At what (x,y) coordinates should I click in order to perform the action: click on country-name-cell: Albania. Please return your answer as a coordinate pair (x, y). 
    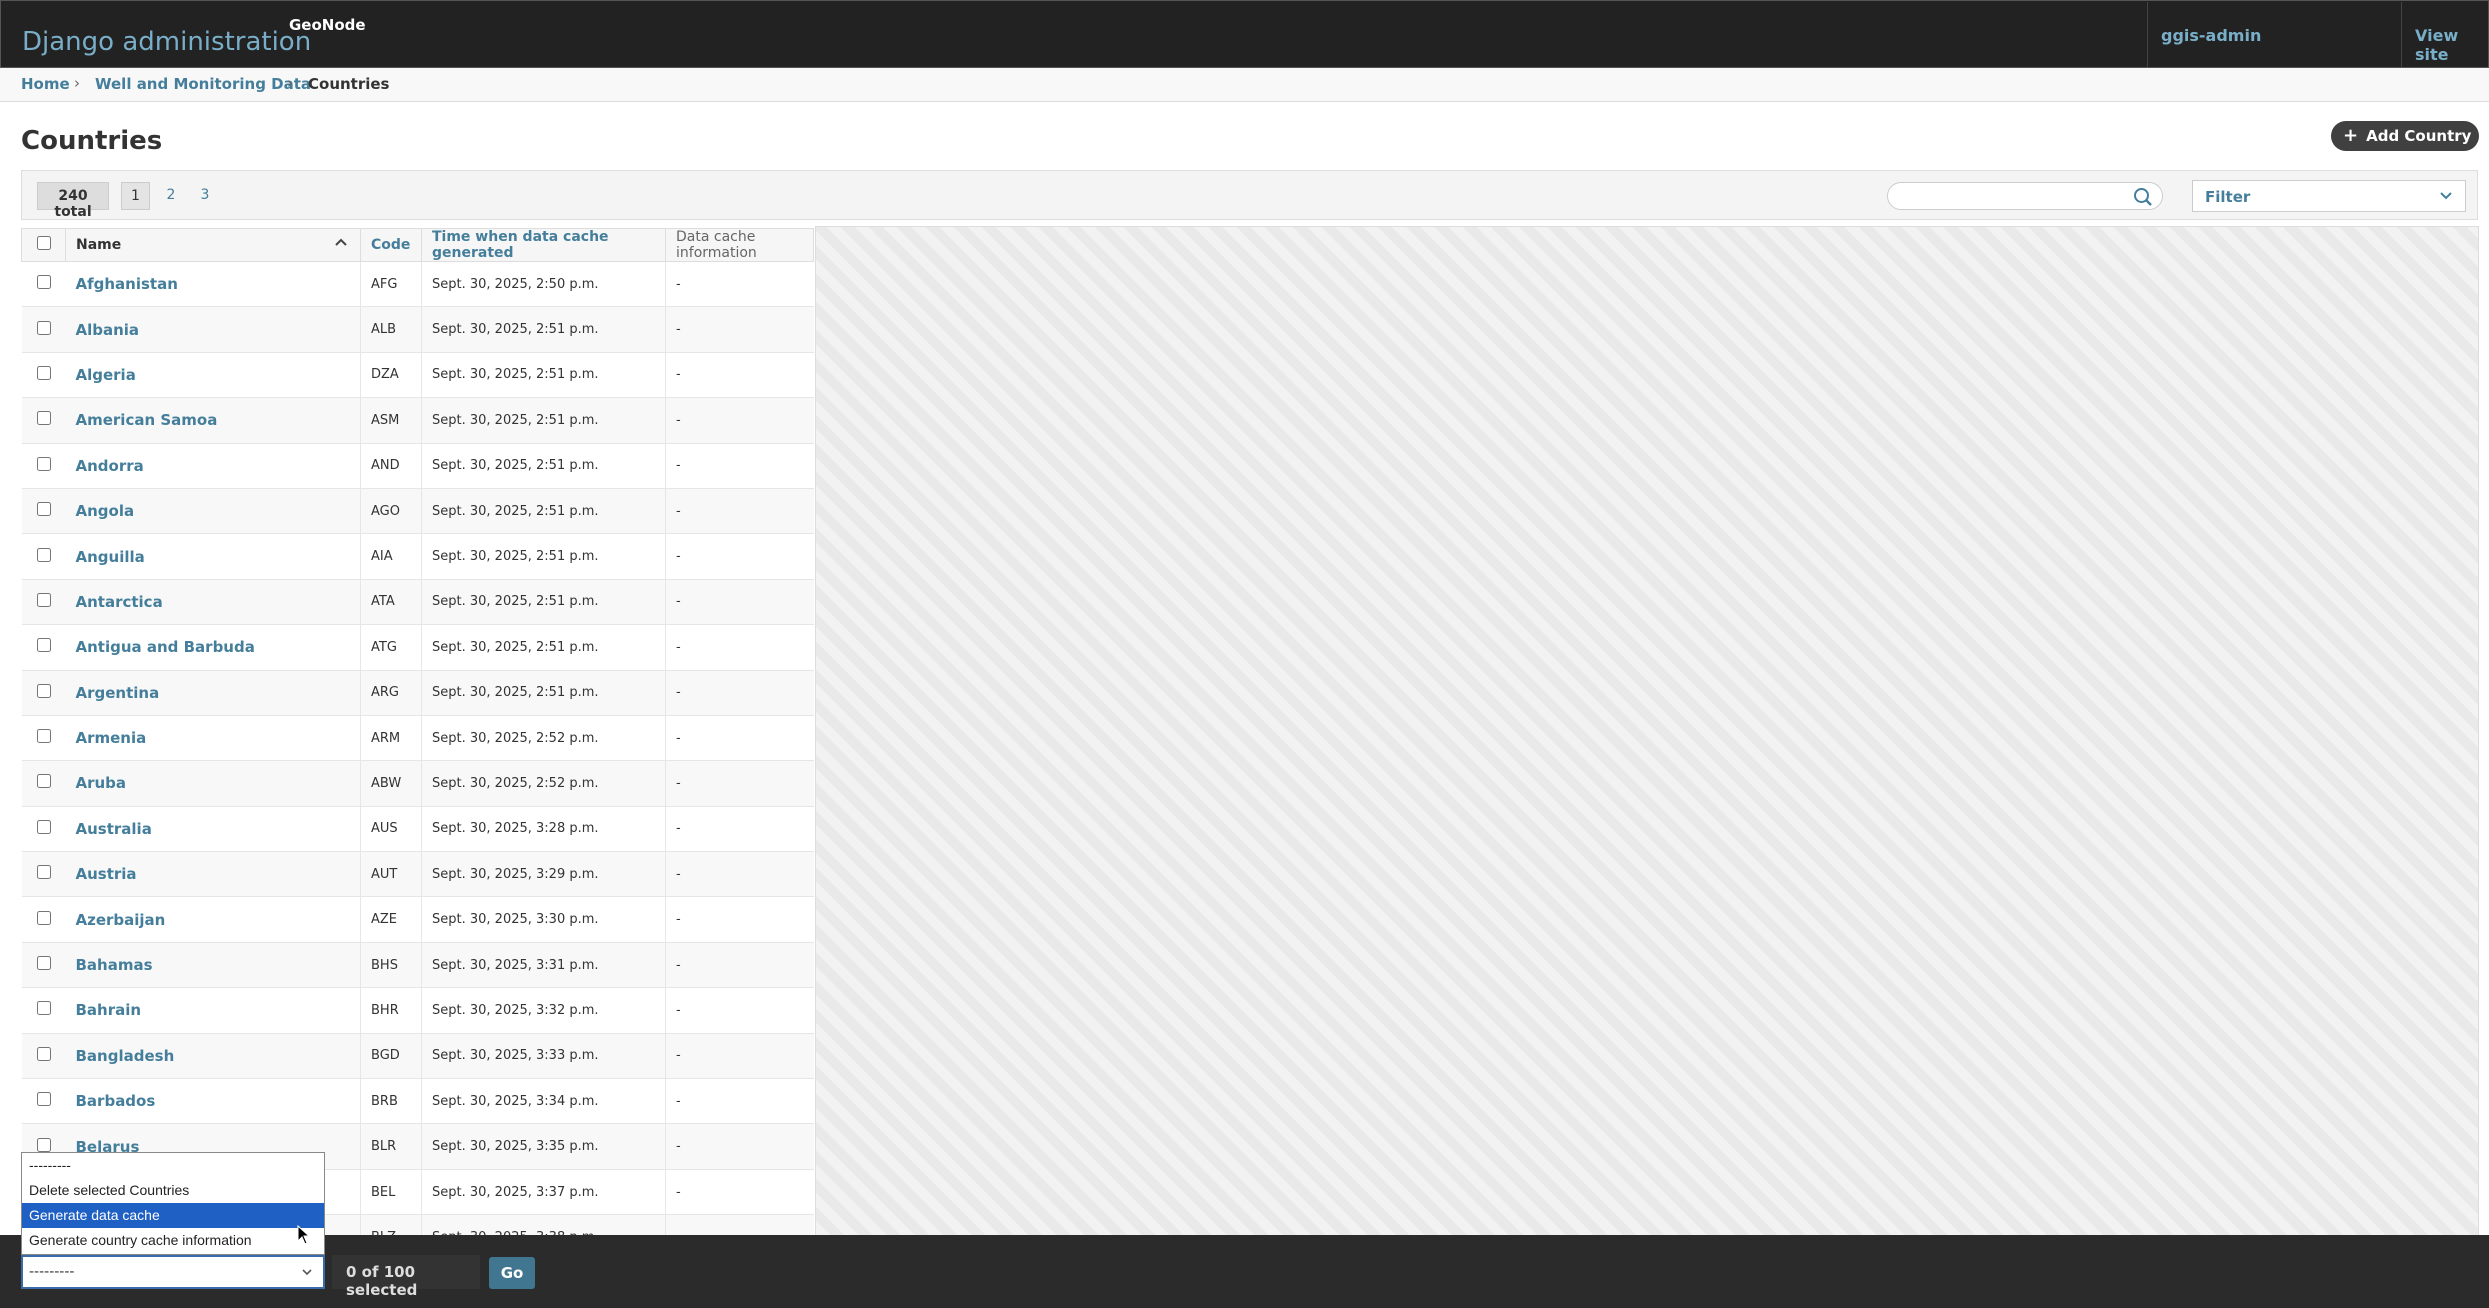
    Looking at the image, I should click on (213, 329).